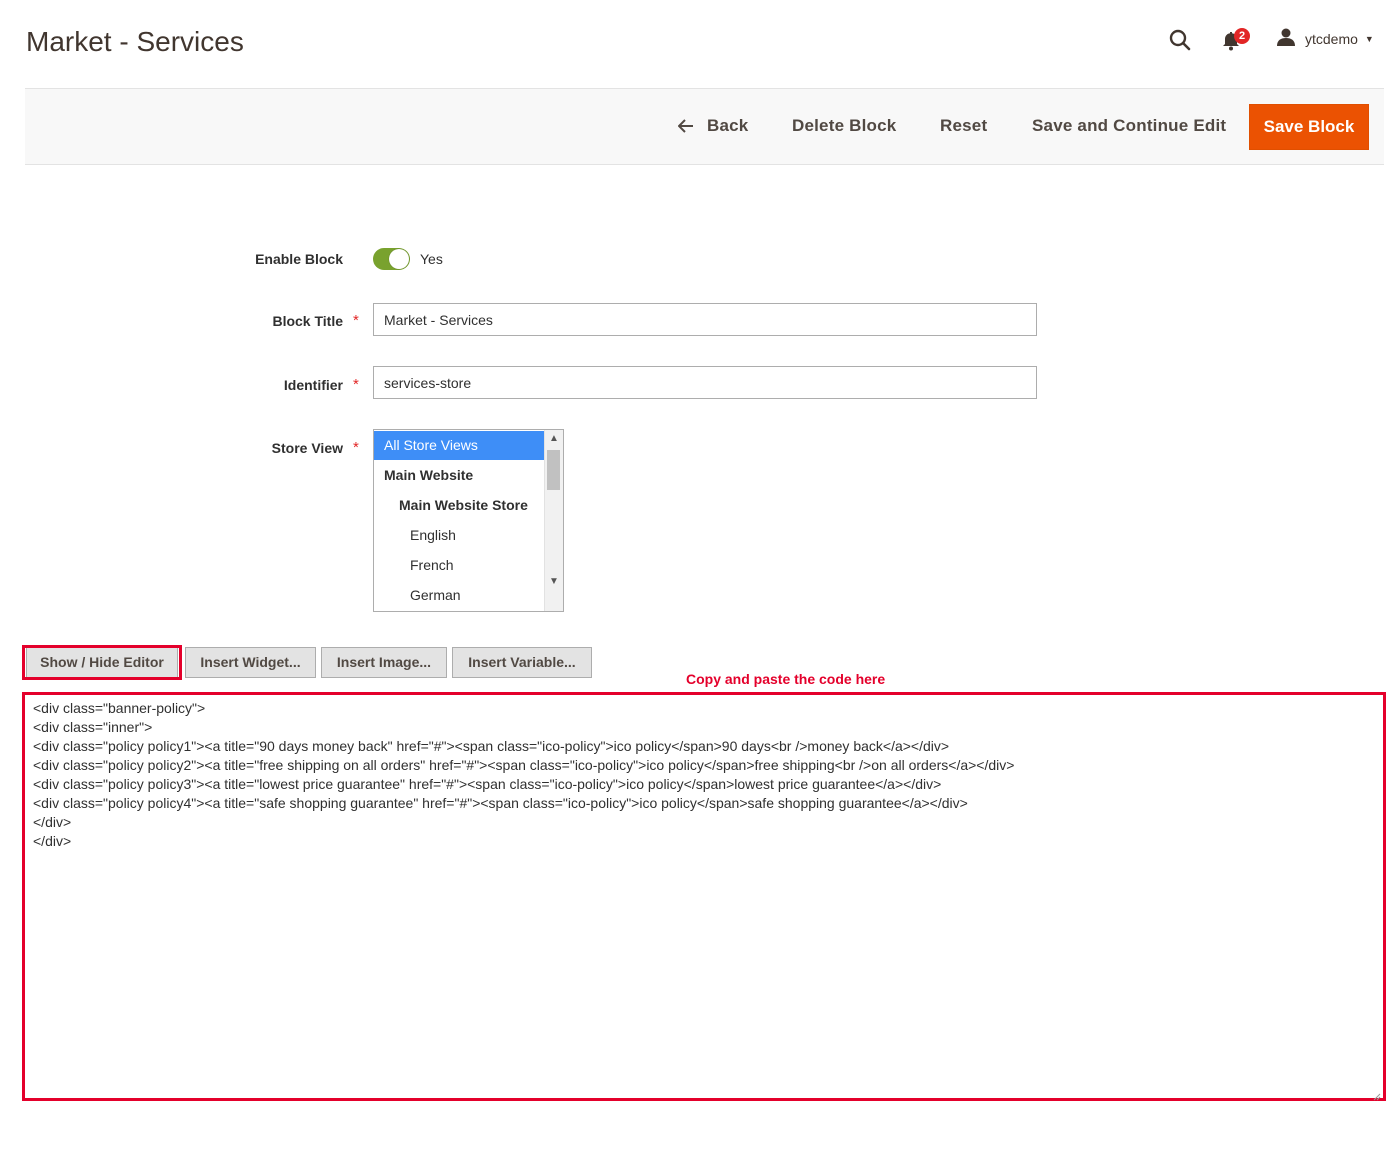 The image size is (1397, 1158). What do you see at coordinates (1286, 39) in the screenshot?
I see `user-icon` at bounding box center [1286, 39].